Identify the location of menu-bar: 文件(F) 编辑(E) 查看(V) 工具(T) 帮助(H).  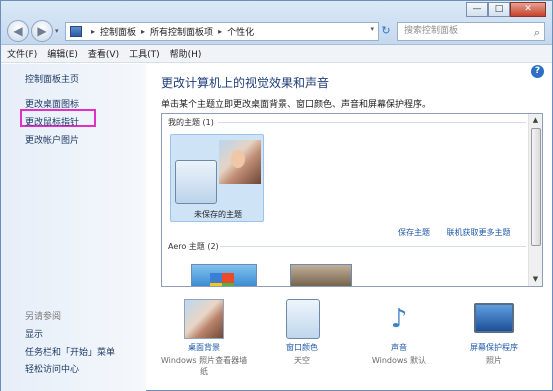
(276, 54).